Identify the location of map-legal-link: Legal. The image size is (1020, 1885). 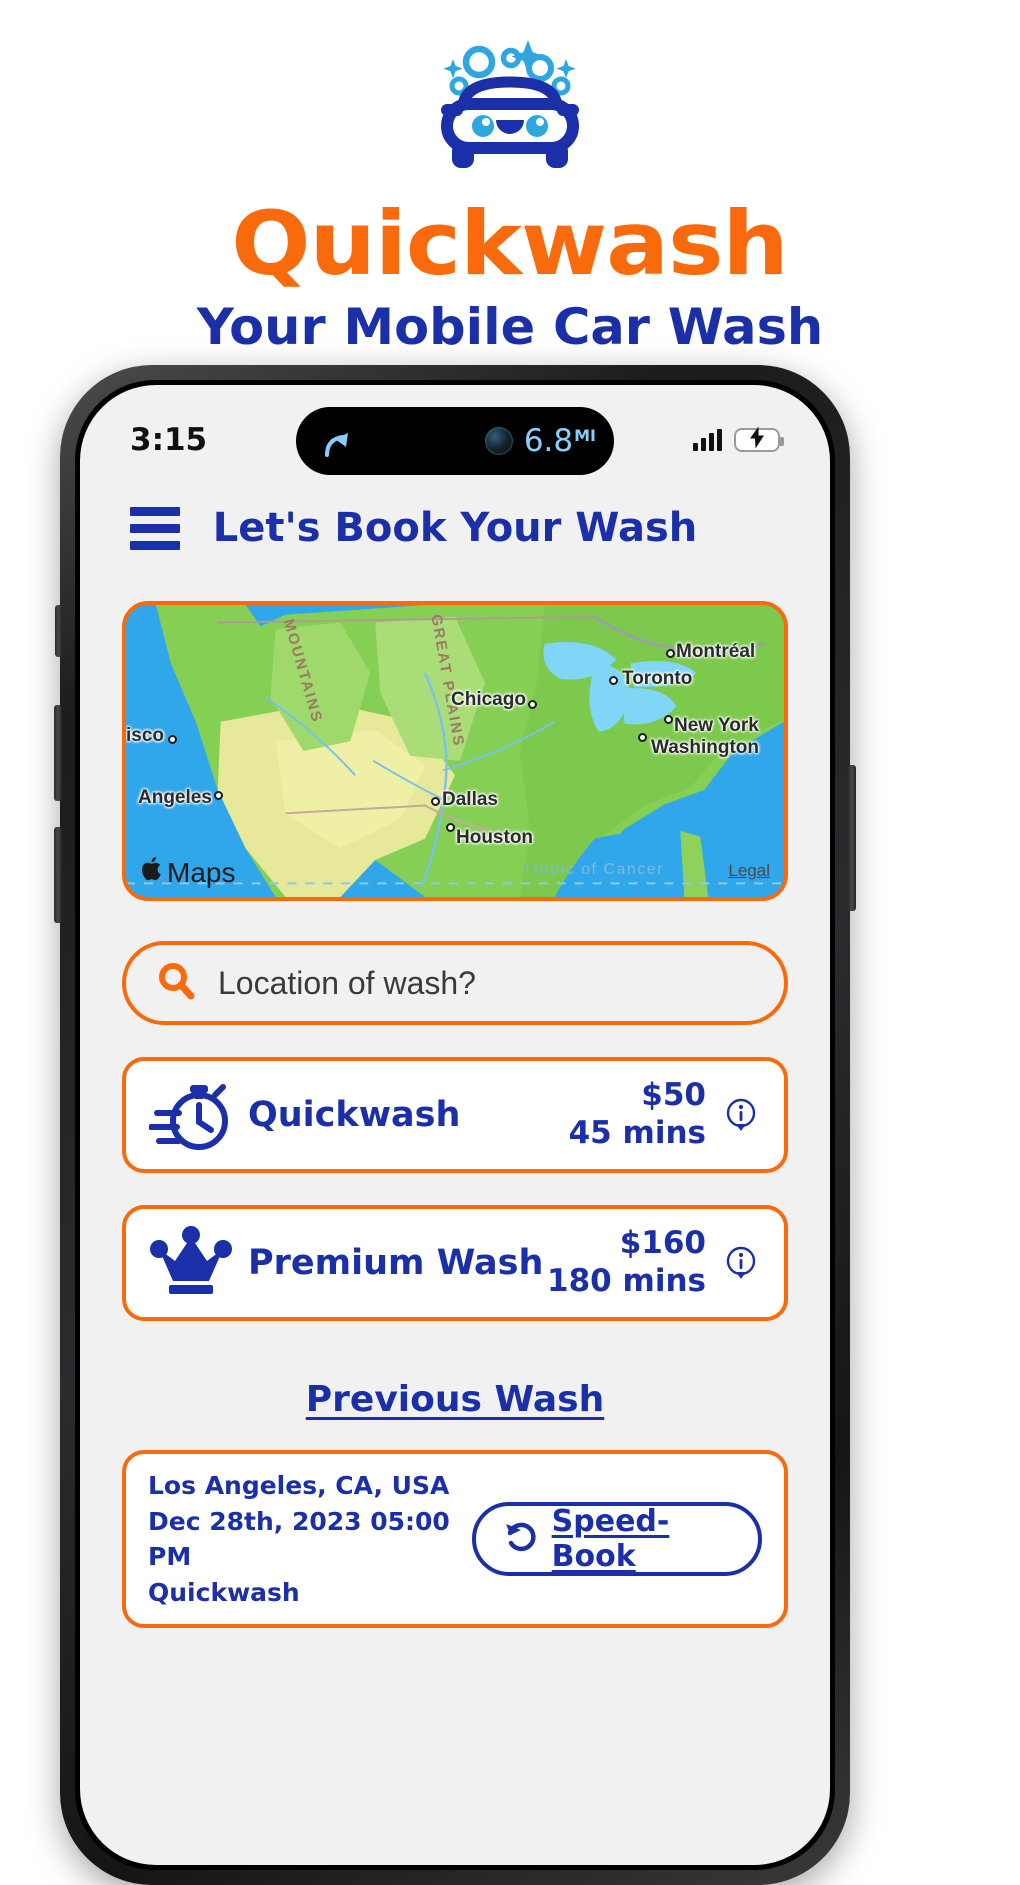
(749, 871).